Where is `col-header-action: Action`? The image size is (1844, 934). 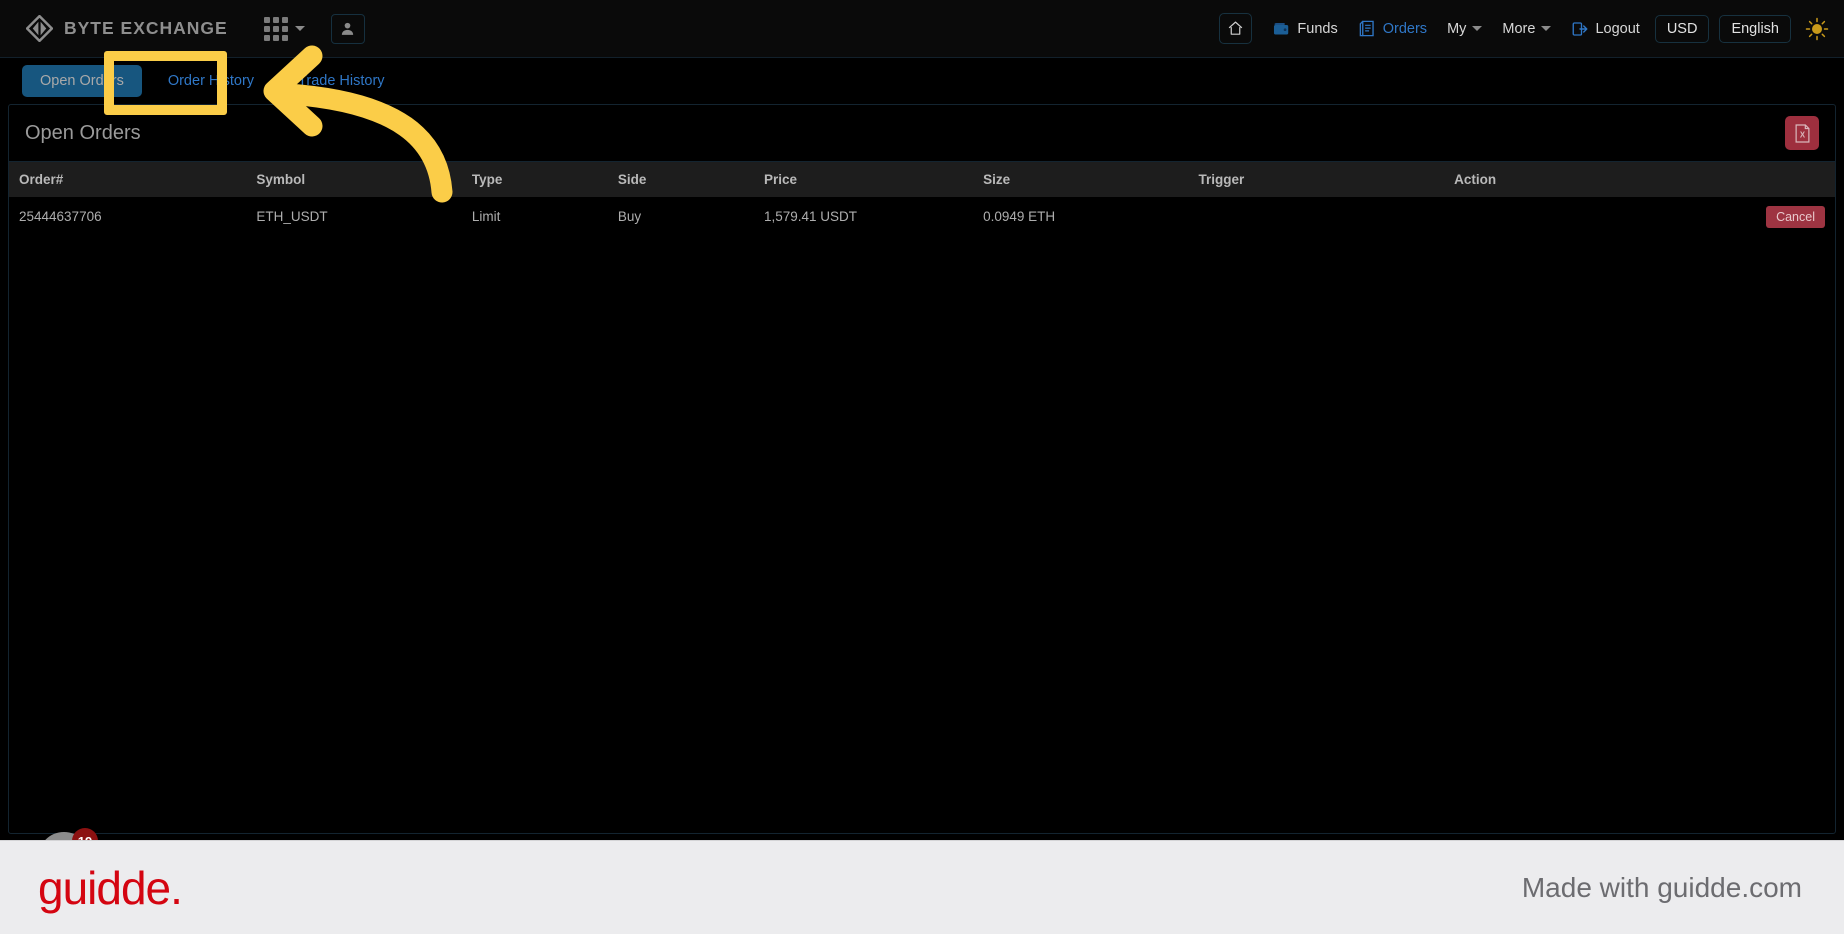 col-header-action: Action is located at coordinates (1475, 179).